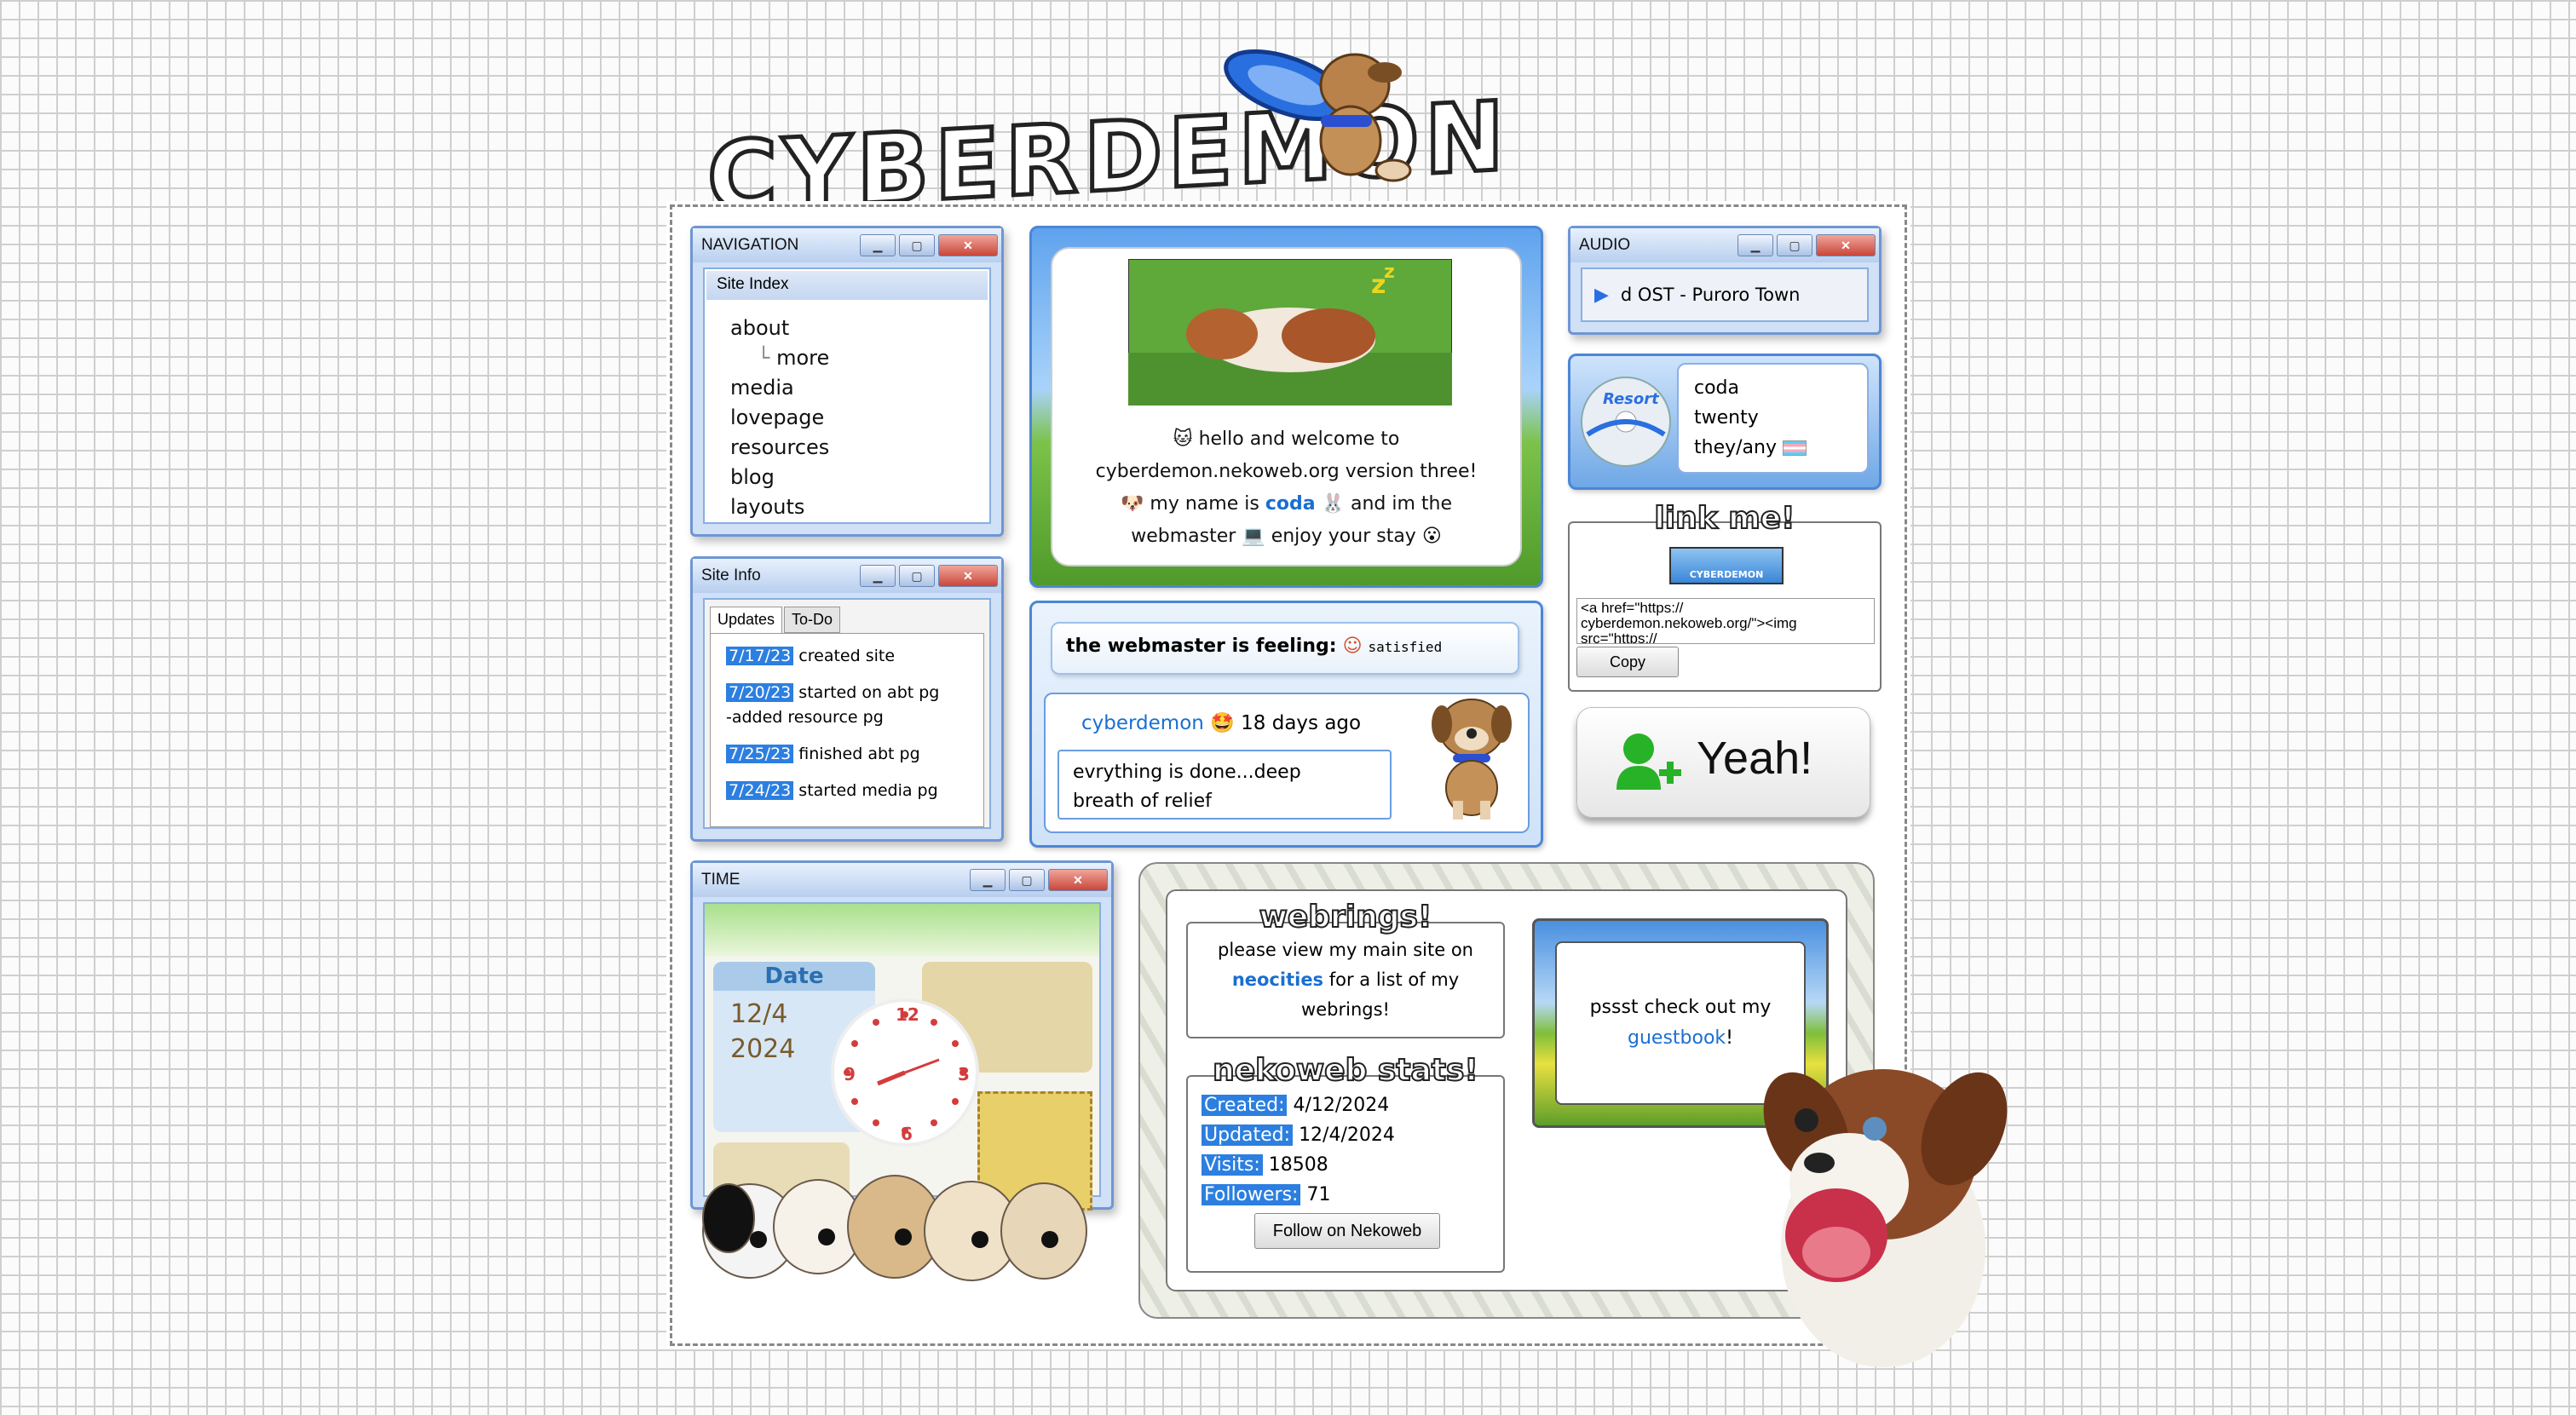  What do you see at coordinates (760, 656) in the screenshot?
I see `update-date: 7/17/23` at bounding box center [760, 656].